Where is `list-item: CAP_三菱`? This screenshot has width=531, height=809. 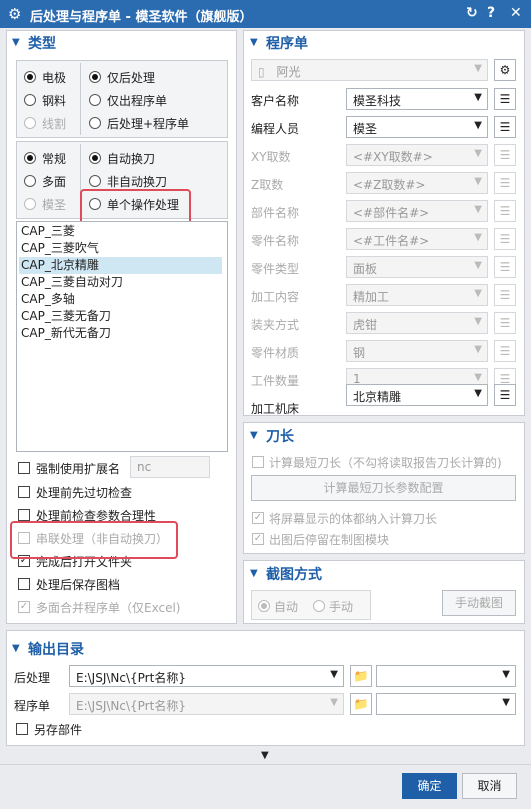
list-item: CAP_三菱 is located at coordinates (120, 231).